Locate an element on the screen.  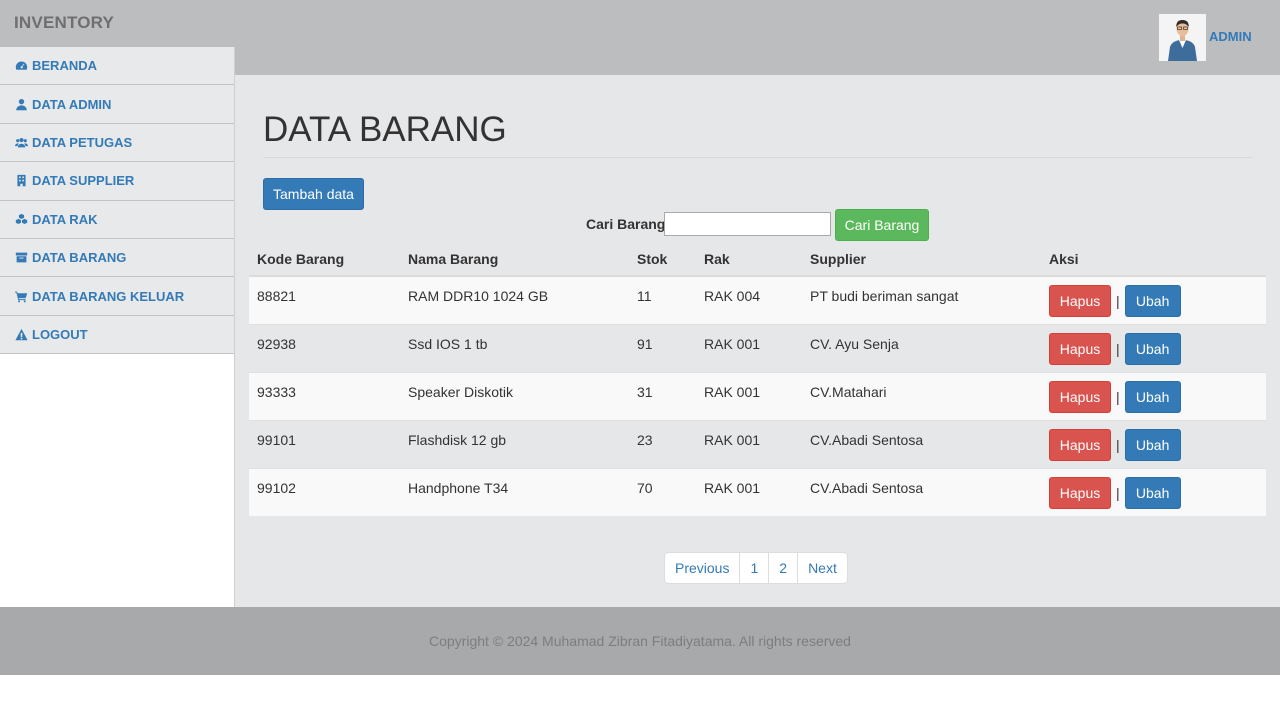
cell-kode: 99102 is located at coordinates (324, 491).